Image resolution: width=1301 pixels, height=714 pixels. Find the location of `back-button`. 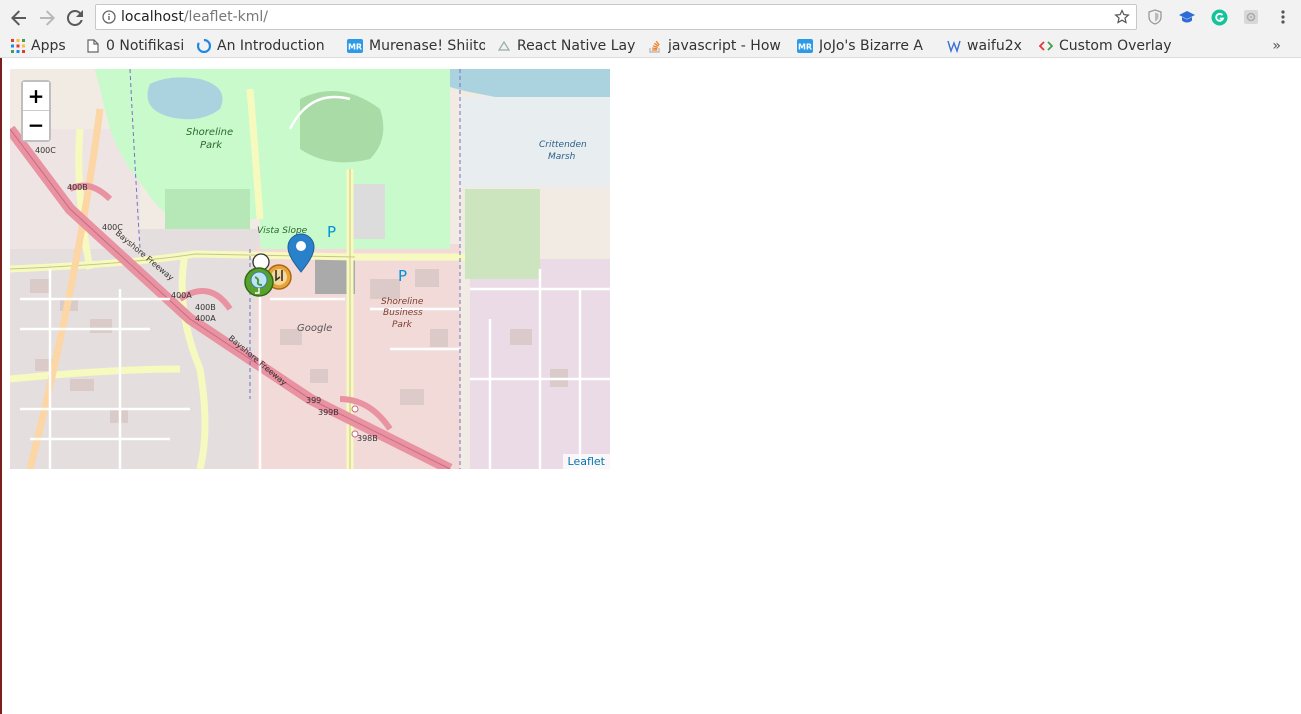

back-button is located at coordinates (19, 18).